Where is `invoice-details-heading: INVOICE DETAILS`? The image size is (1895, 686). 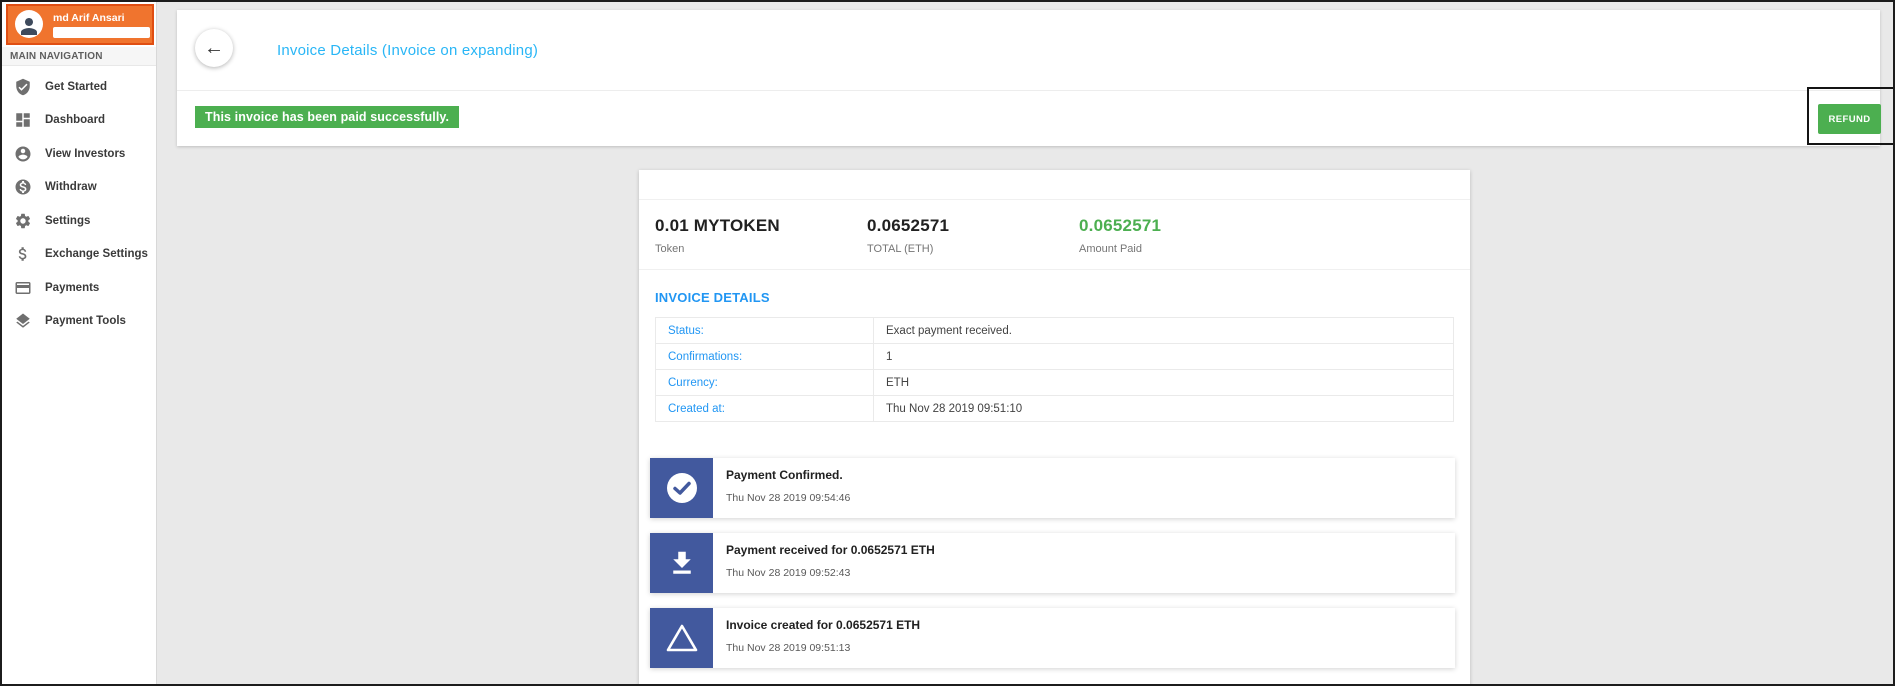
invoice-details-heading: INVOICE DETAILS is located at coordinates (712, 297).